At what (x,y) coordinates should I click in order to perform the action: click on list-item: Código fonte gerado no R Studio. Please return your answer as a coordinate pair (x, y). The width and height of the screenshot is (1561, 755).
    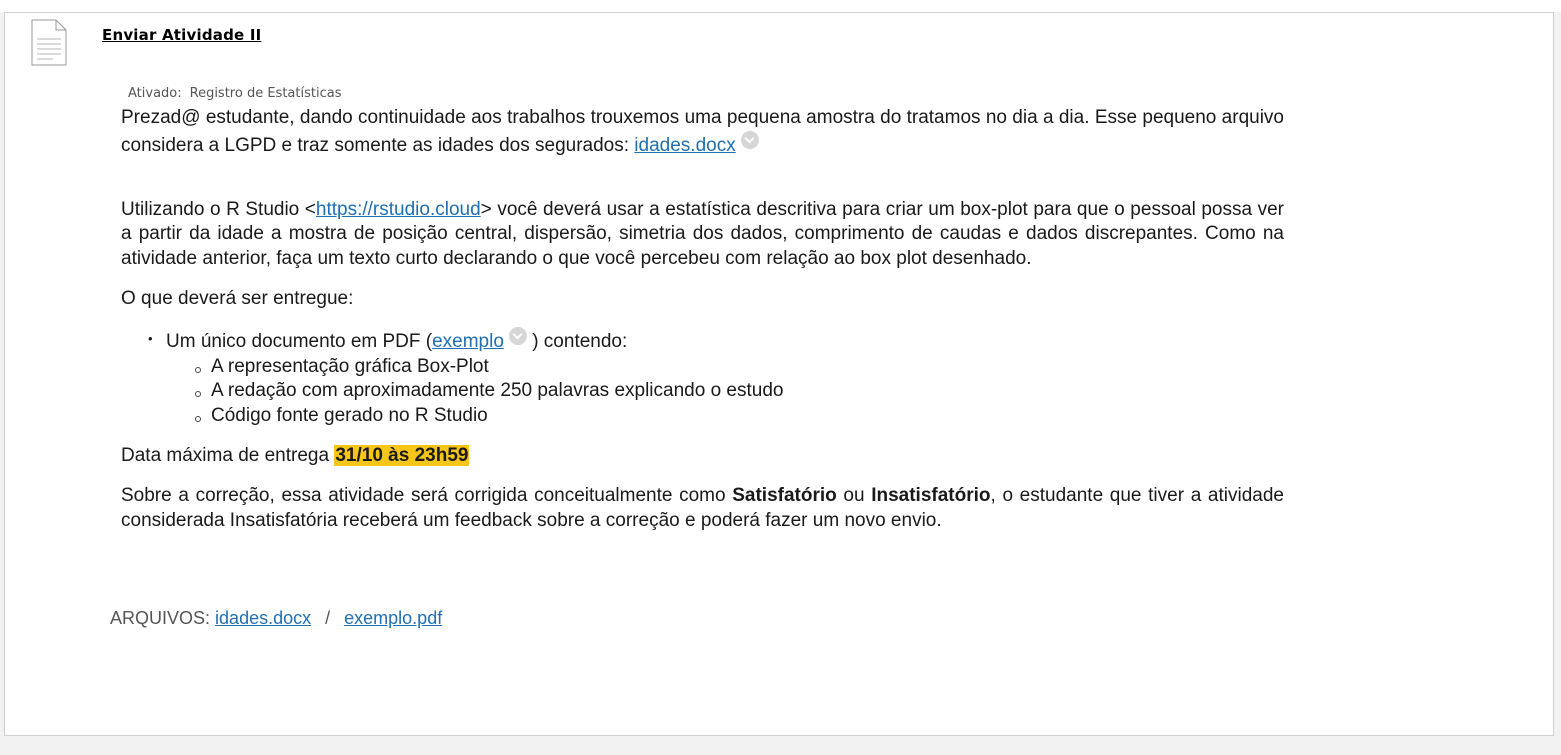
    Looking at the image, I should click on (725, 416).